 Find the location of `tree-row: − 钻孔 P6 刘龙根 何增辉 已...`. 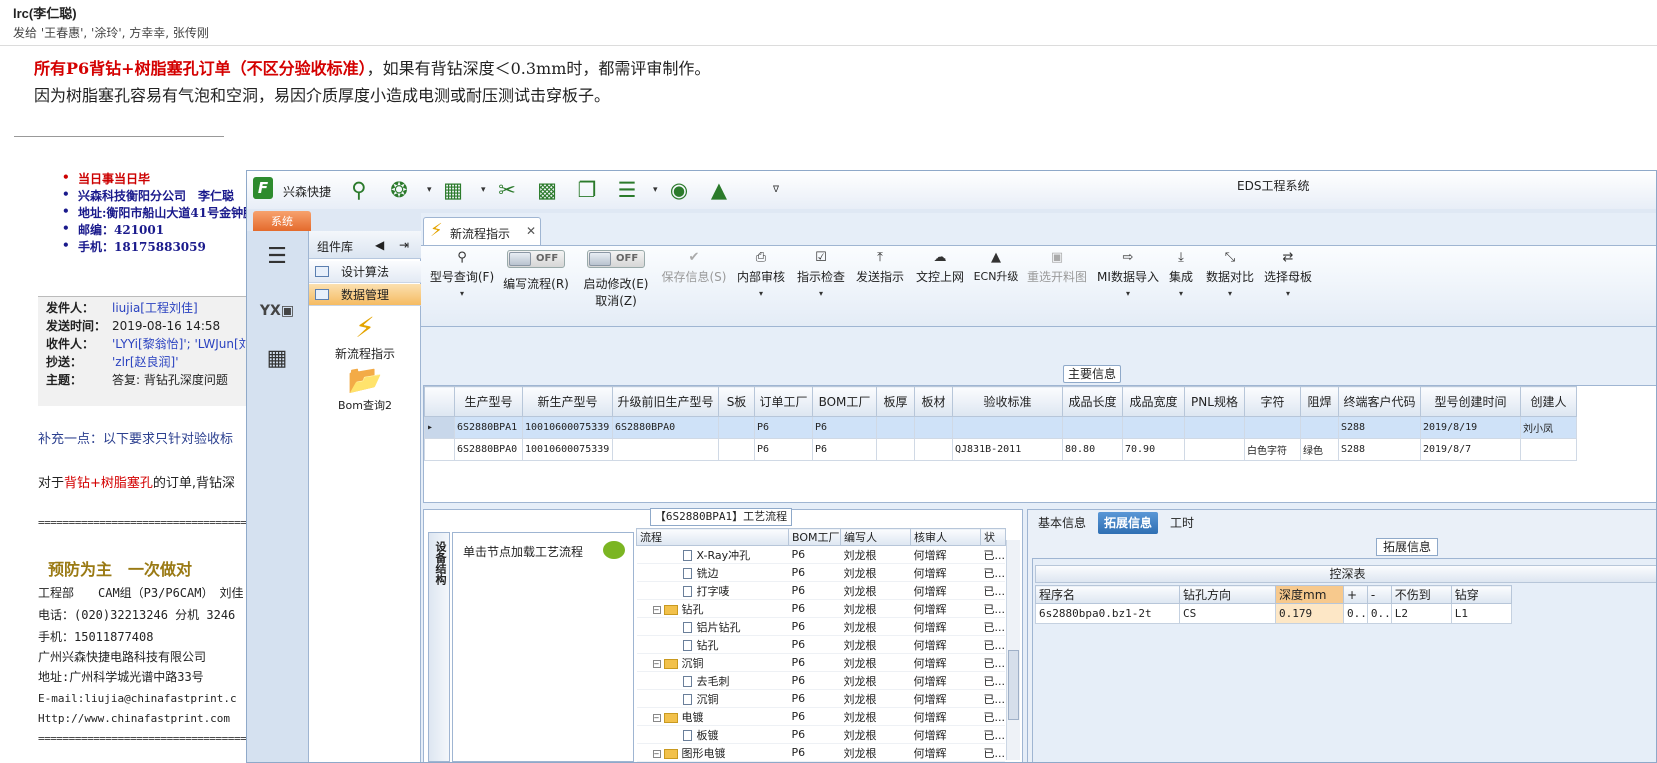

tree-row: − 钻孔 P6 刘龙根 何增辉 已... is located at coordinates (820, 608).